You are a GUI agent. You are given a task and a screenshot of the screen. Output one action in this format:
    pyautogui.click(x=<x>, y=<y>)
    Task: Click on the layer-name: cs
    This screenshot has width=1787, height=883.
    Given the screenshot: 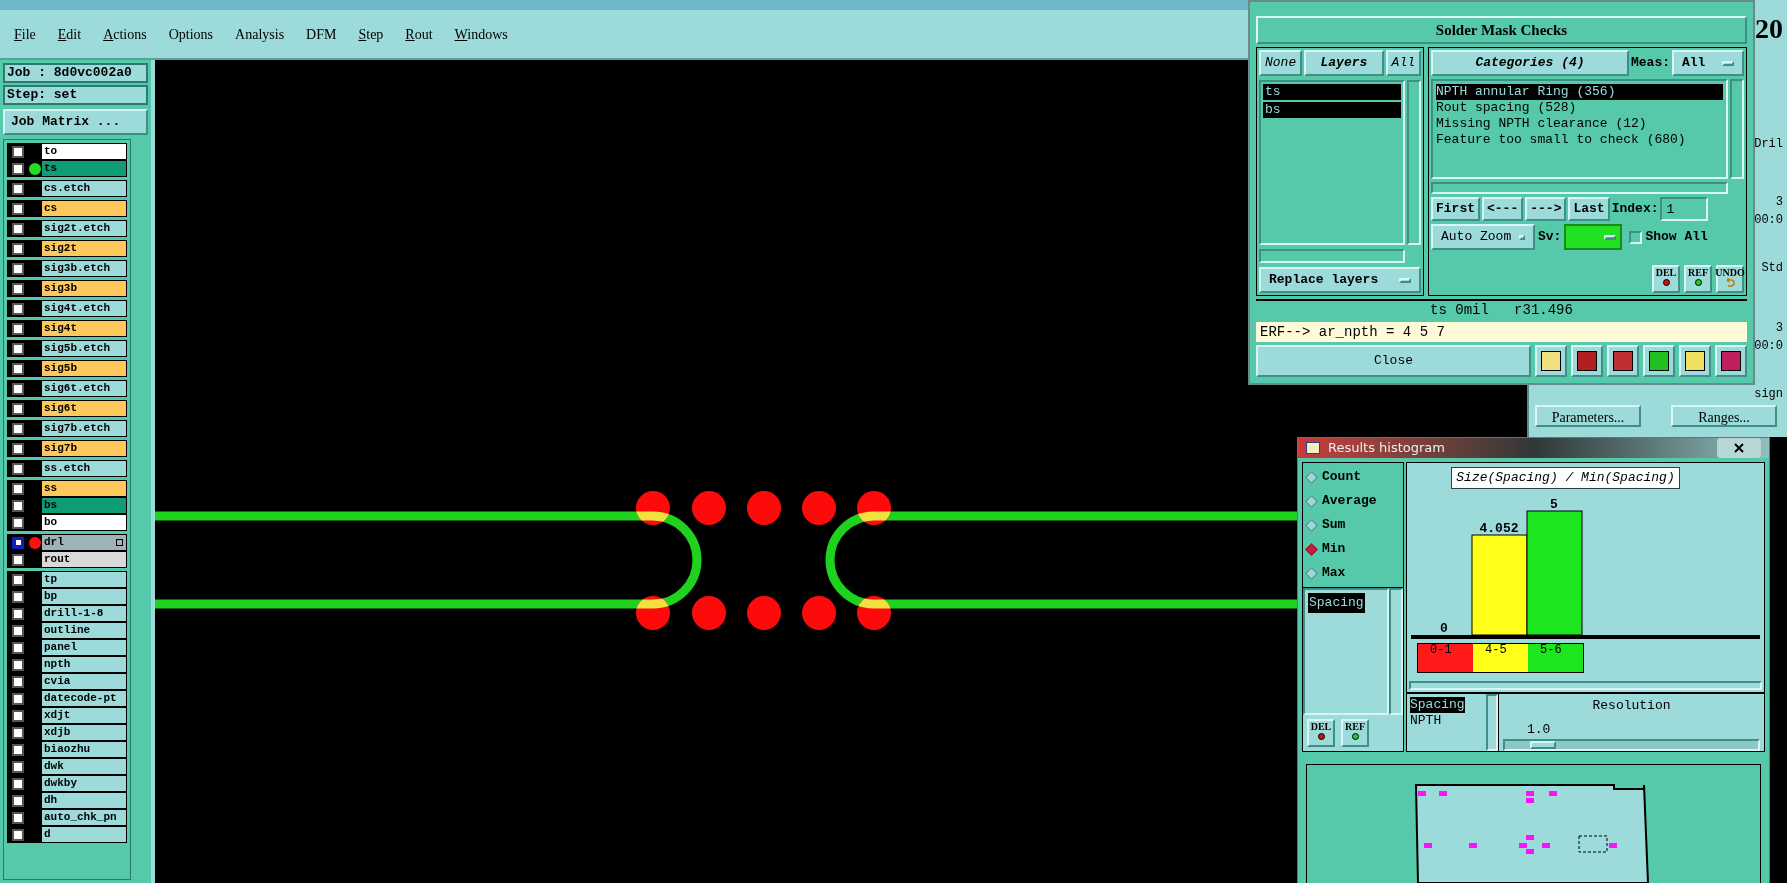 What is the action you would take?
    pyautogui.click(x=84, y=208)
    